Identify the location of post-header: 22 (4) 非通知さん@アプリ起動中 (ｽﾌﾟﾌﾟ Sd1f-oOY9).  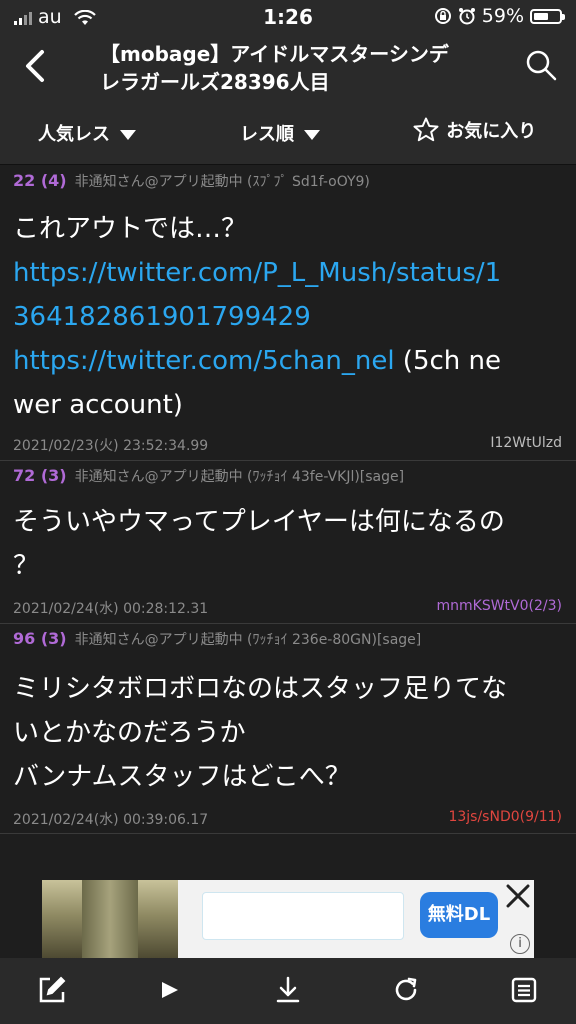
(191, 181).